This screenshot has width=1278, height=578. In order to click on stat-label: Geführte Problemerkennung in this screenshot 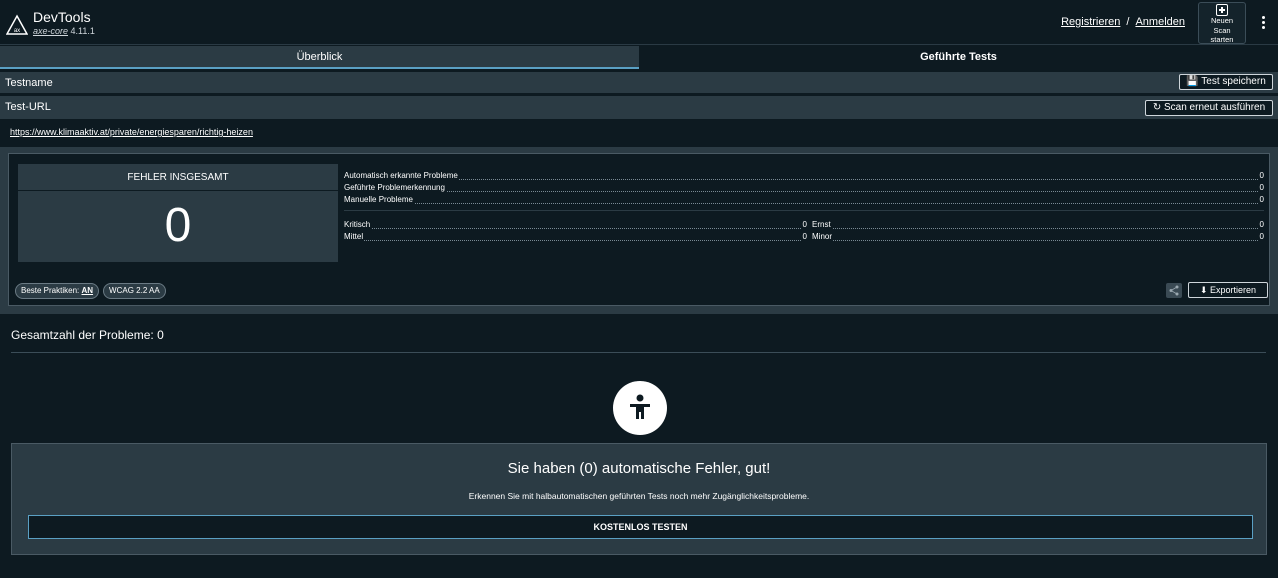, I will do `click(395, 188)`.